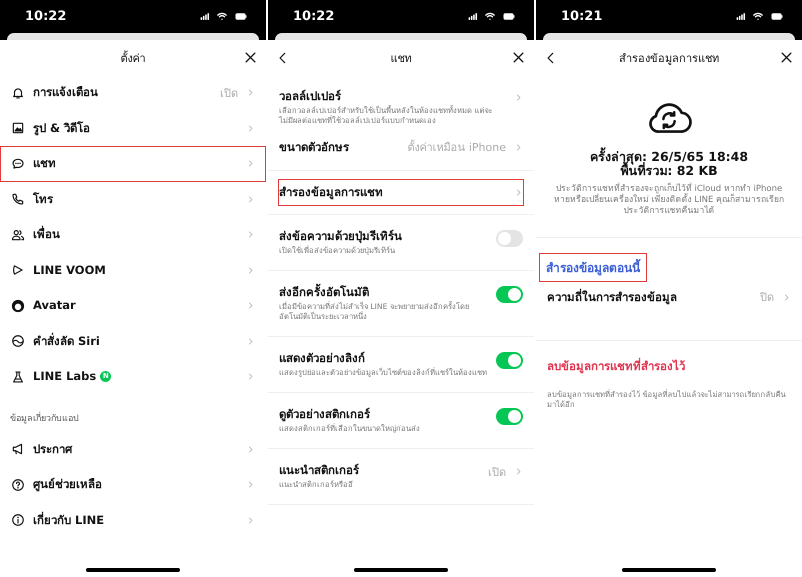  Describe the element at coordinates (18, 520) in the screenshot. I see `info-circle-icon` at that location.